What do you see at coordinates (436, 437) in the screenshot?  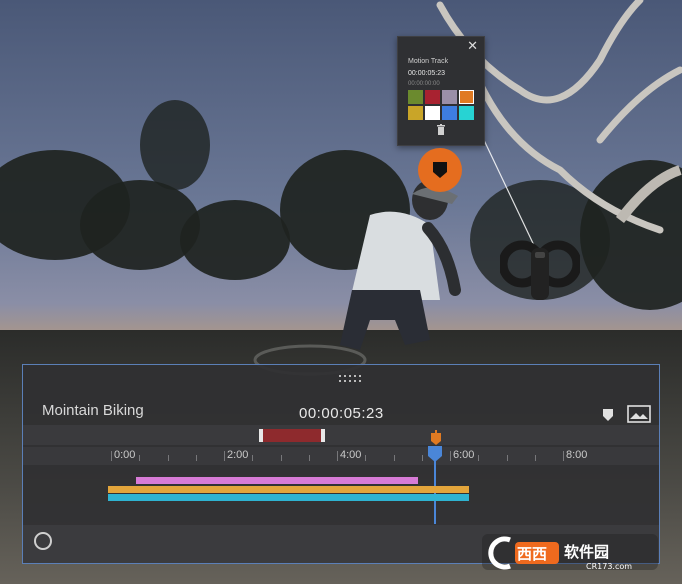 I see `orange-marker-icon` at bounding box center [436, 437].